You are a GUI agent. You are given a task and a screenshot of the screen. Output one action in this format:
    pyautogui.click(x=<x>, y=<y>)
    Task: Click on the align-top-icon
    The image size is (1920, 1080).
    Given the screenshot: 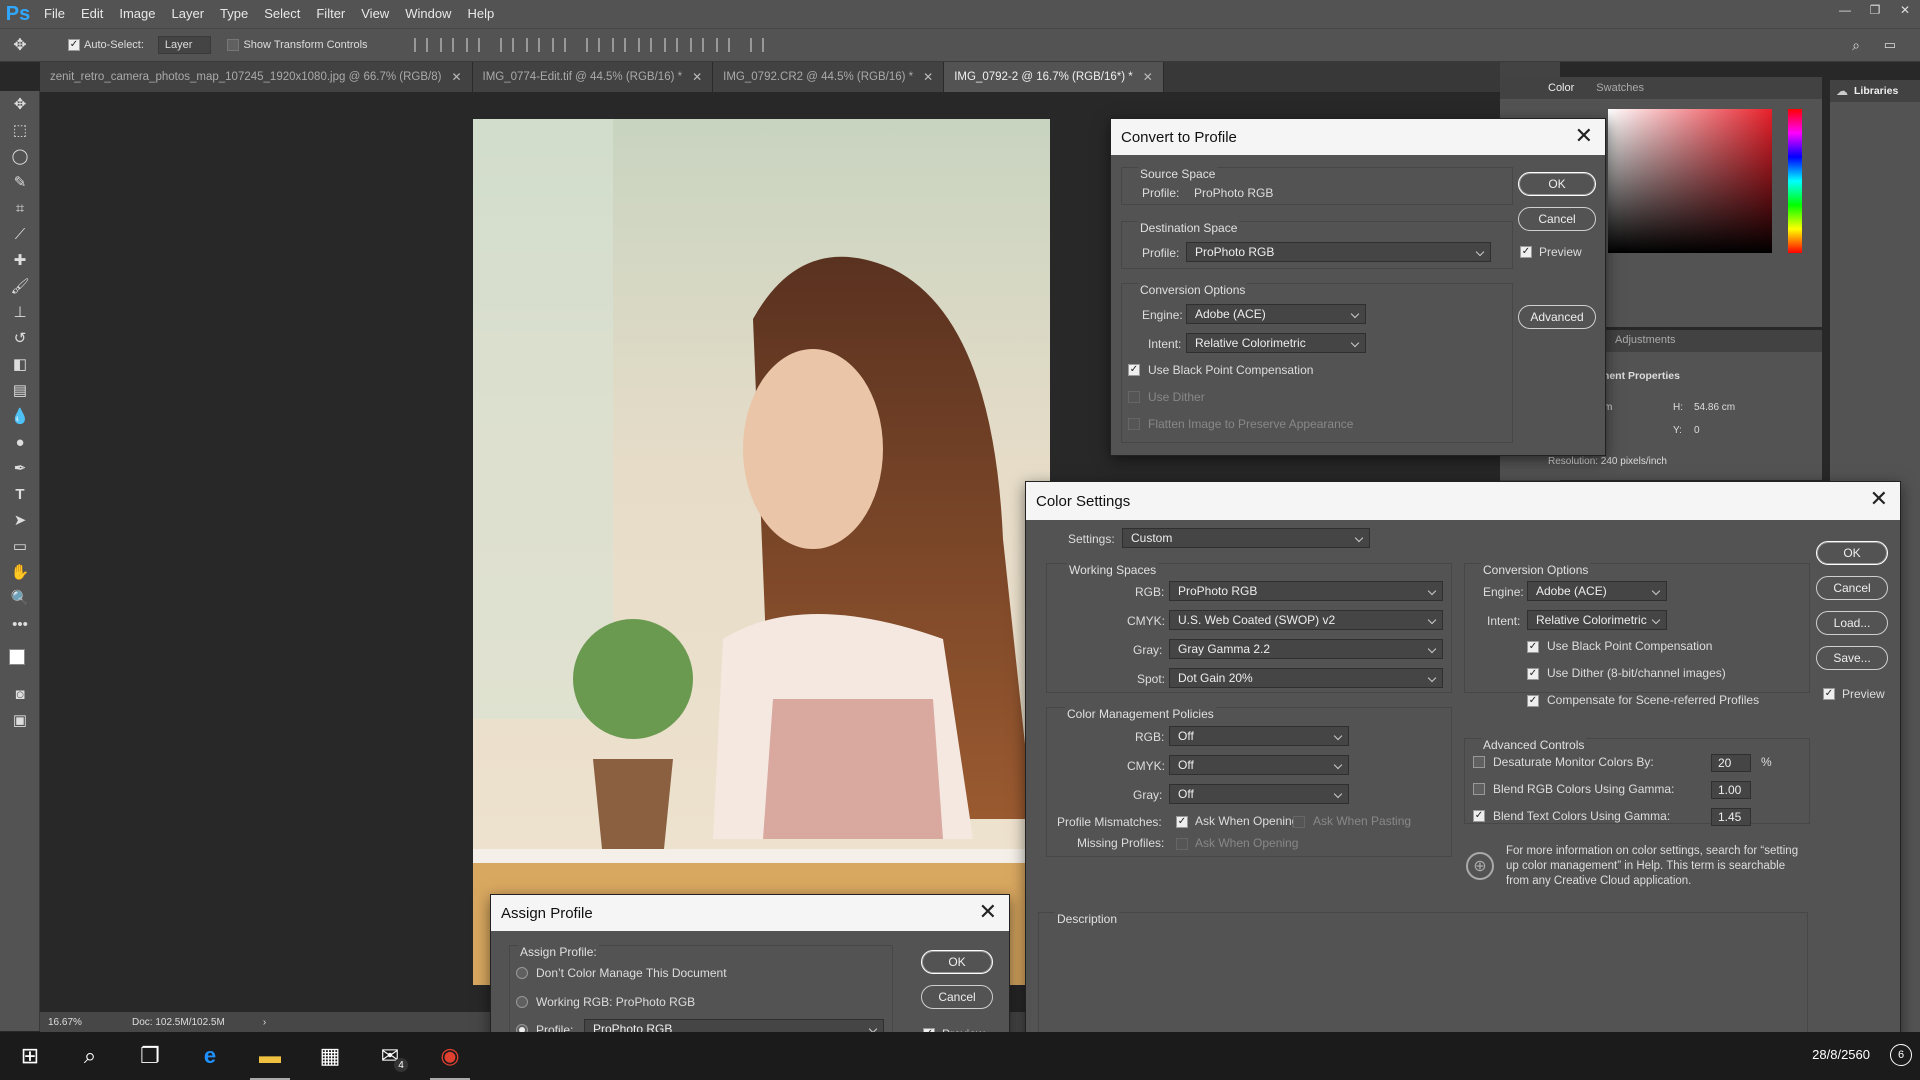 What is the action you would take?
    pyautogui.click(x=420, y=45)
    